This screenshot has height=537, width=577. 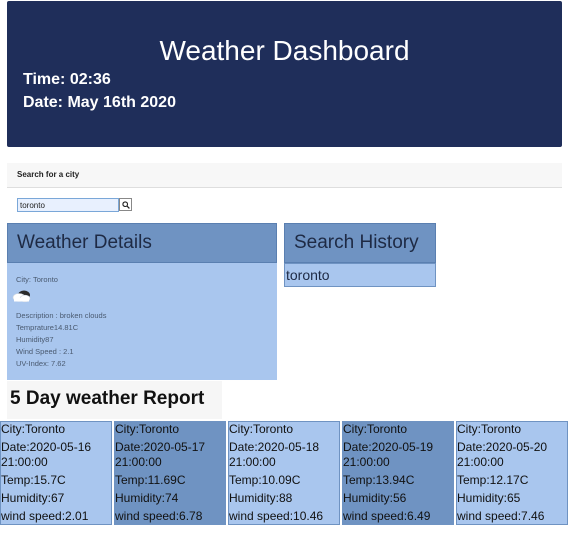 What do you see at coordinates (501, 516) in the screenshot?
I see `forecast-wind: wind speed:7.46` at bounding box center [501, 516].